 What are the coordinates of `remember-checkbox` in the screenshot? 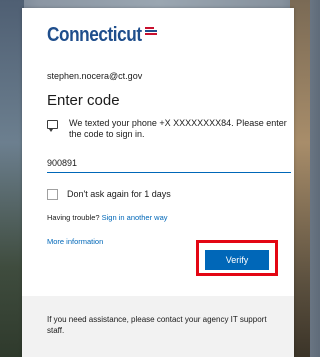 It's located at (52, 194).